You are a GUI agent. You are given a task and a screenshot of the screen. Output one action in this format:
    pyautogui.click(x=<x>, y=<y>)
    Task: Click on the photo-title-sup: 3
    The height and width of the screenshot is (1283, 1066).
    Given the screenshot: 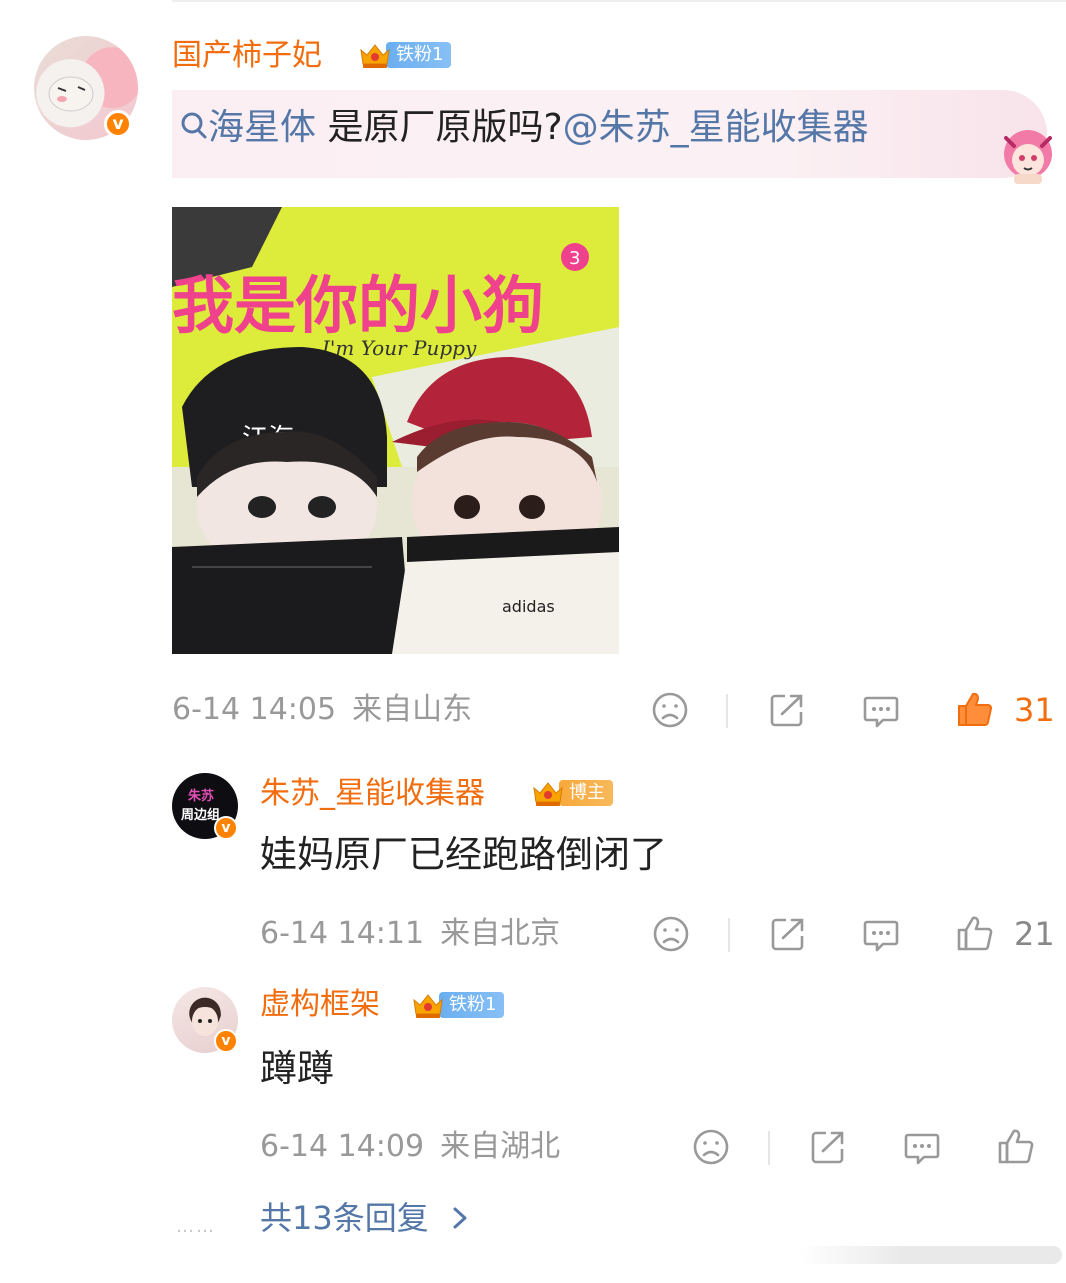 What is the action you would take?
    pyautogui.click(x=574, y=258)
    